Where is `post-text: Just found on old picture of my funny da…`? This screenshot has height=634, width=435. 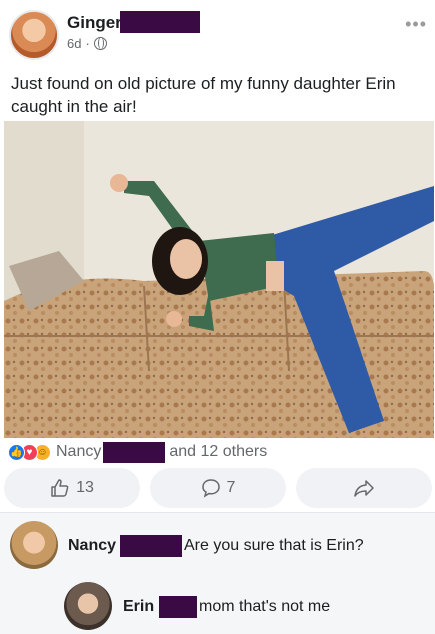 post-text: Just found on old picture of my funny da… is located at coordinates (203, 95).